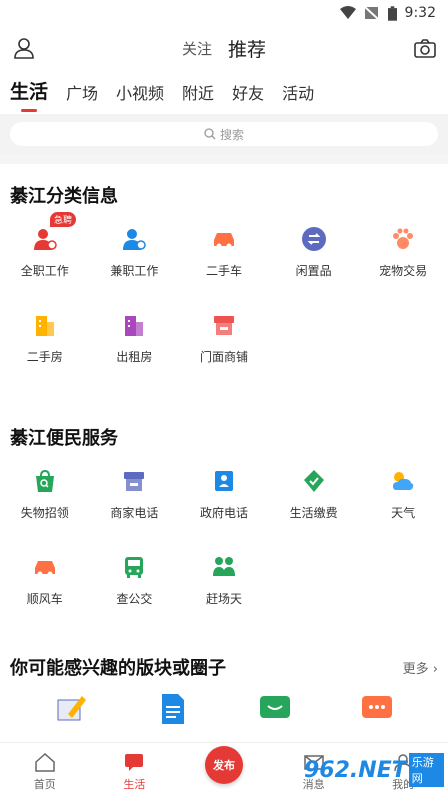 This screenshot has width=448, height=796. I want to click on nav-home: 首页, so click(45, 769).